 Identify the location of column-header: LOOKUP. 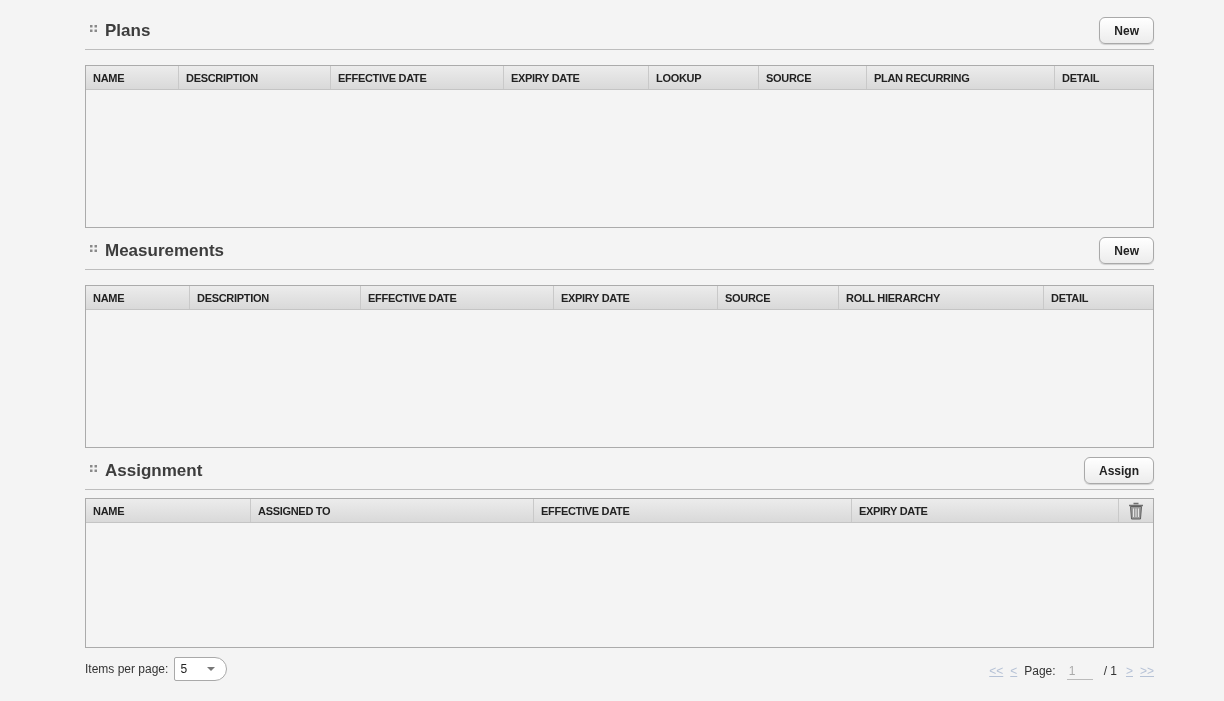
(703, 77).